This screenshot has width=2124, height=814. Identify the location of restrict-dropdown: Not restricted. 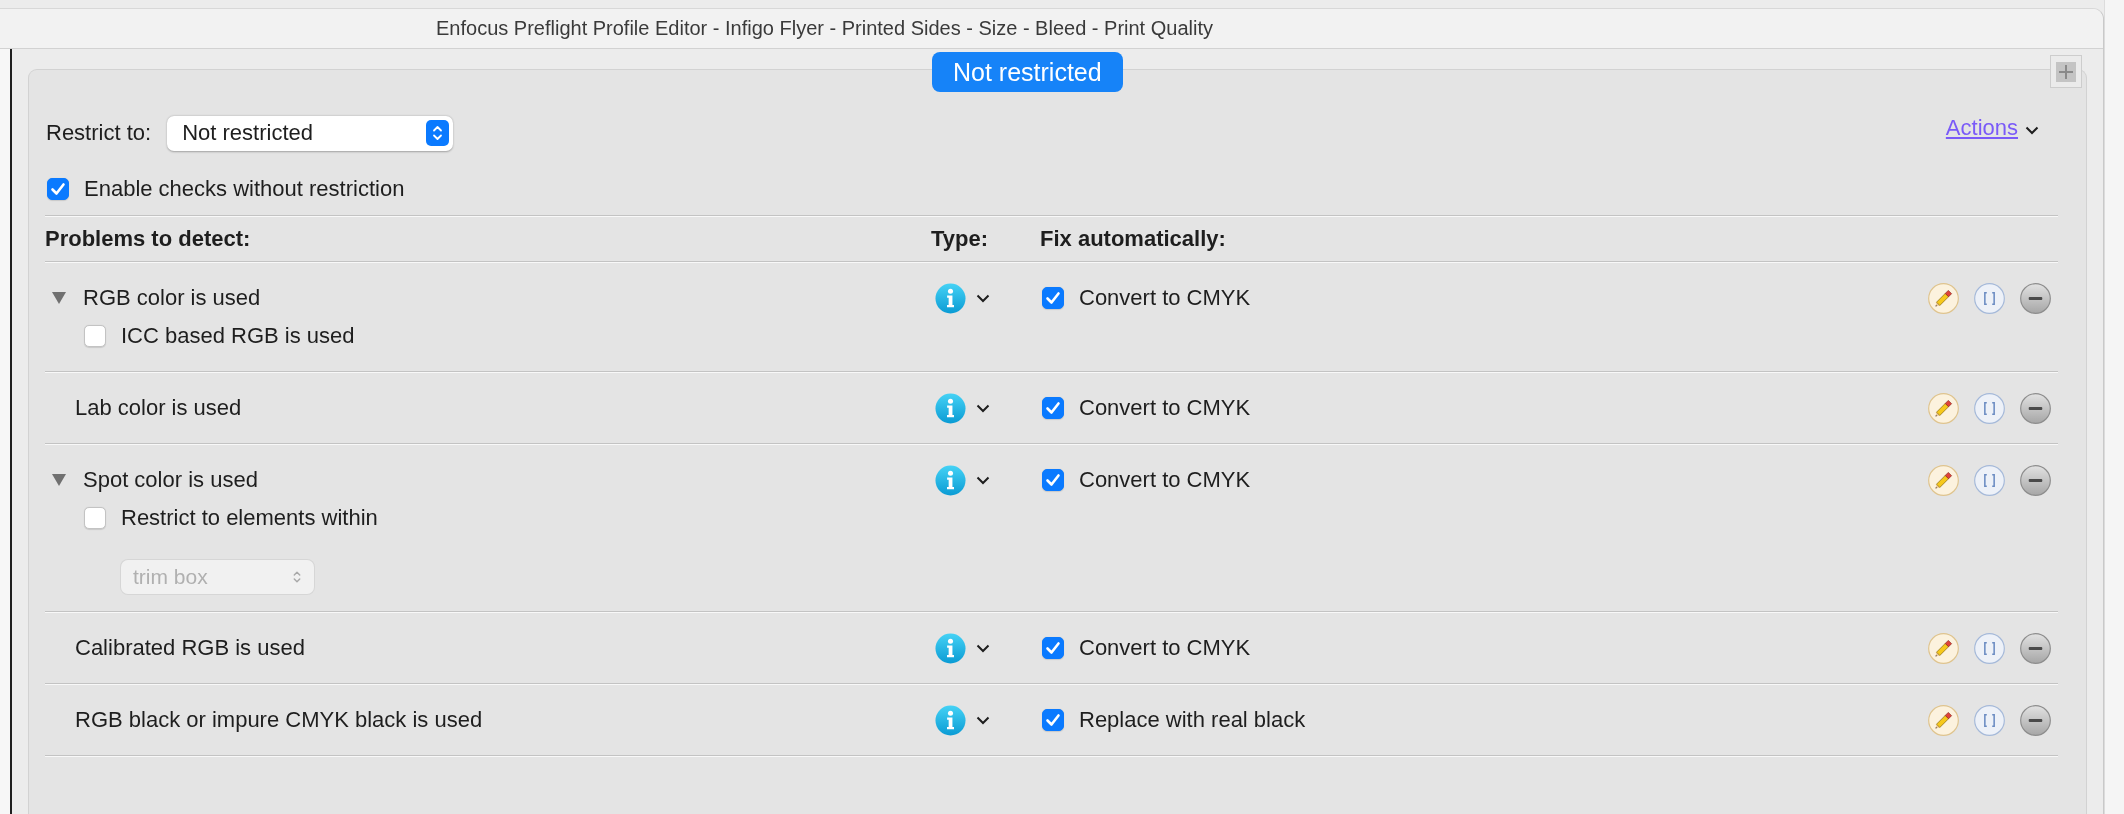
(310, 133).